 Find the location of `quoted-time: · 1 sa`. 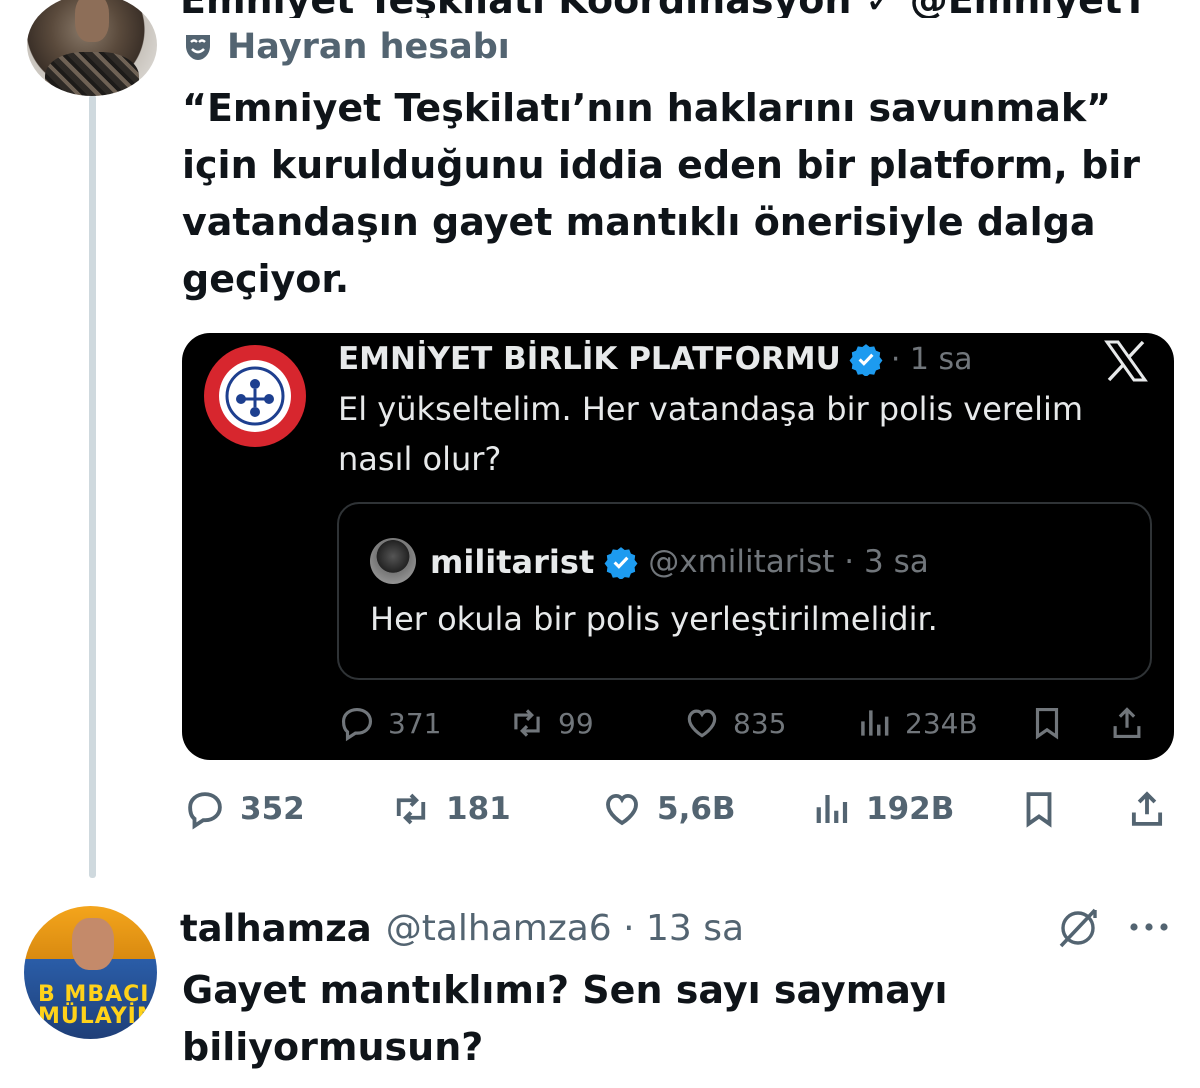

quoted-time: · 1 sa is located at coordinates (931, 359).